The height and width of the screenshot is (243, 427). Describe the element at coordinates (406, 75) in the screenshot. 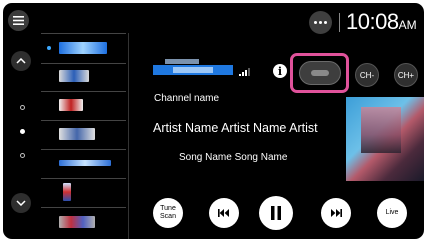

I see `channel-up-button: CH+` at that location.